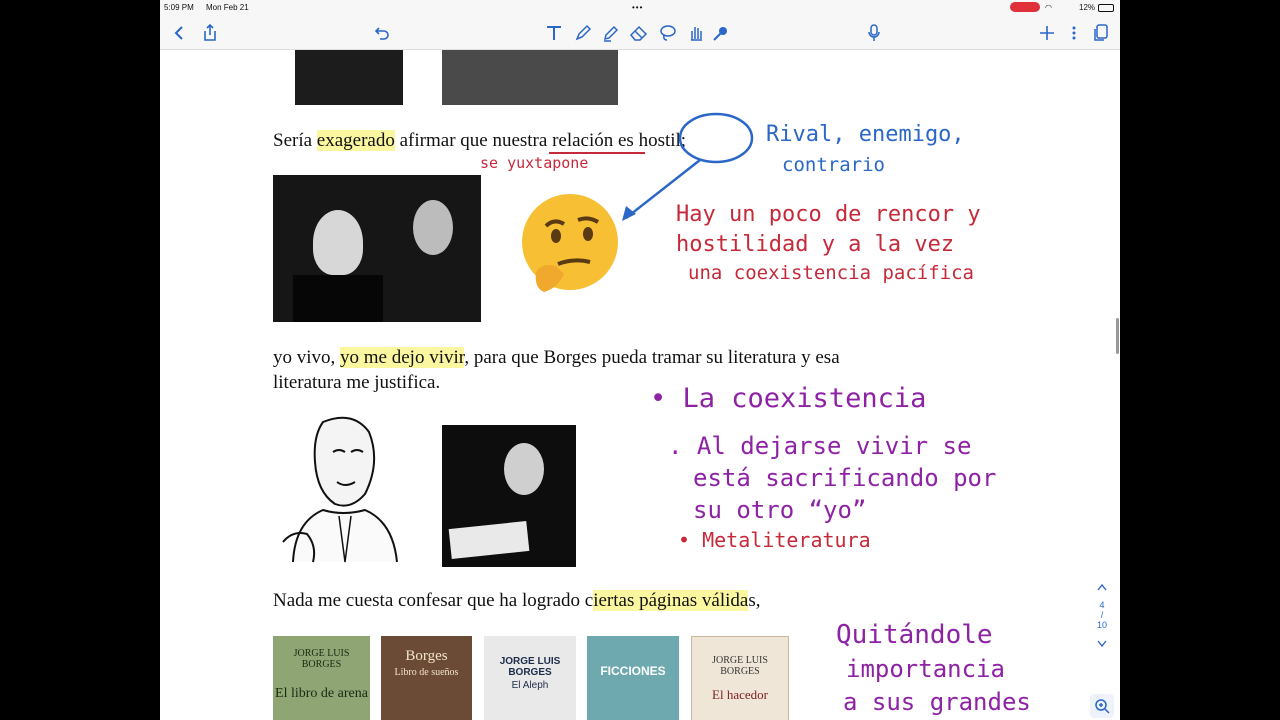  What do you see at coordinates (227, 7) in the screenshot?
I see `status-date: Mon Feb 21` at bounding box center [227, 7].